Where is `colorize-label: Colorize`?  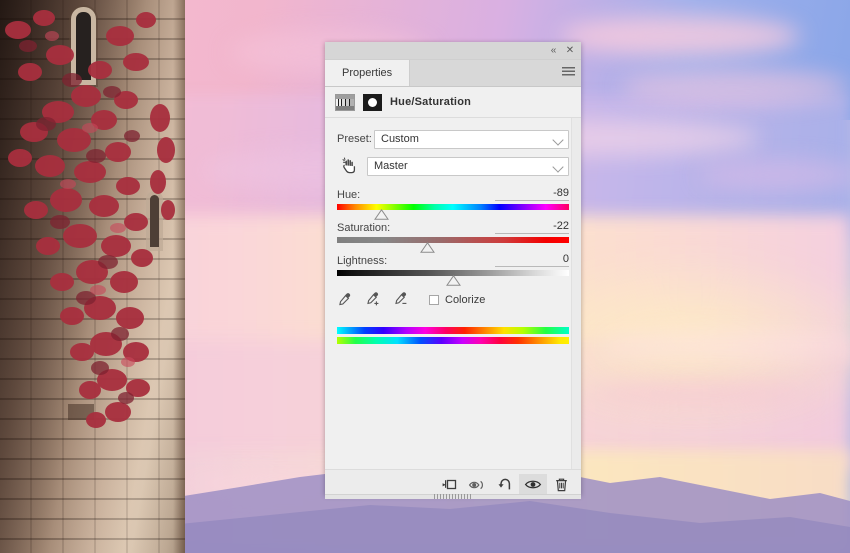
colorize-label: Colorize is located at coordinates (465, 299).